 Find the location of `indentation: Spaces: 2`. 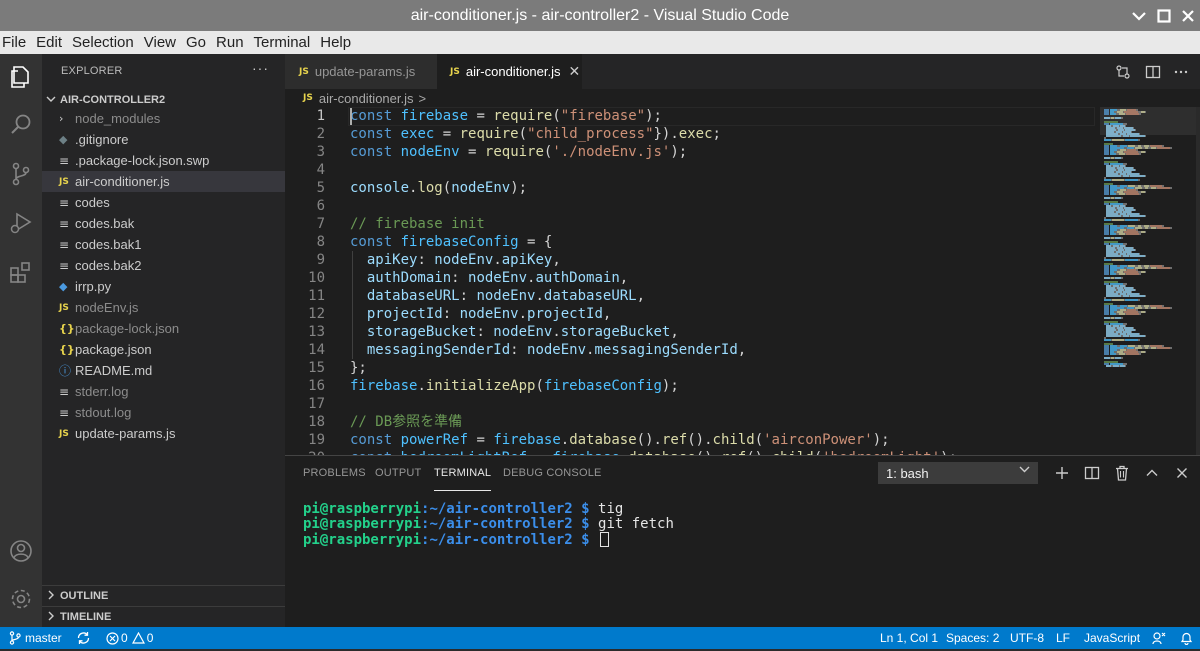

indentation: Spaces: 2 is located at coordinates (972, 638).